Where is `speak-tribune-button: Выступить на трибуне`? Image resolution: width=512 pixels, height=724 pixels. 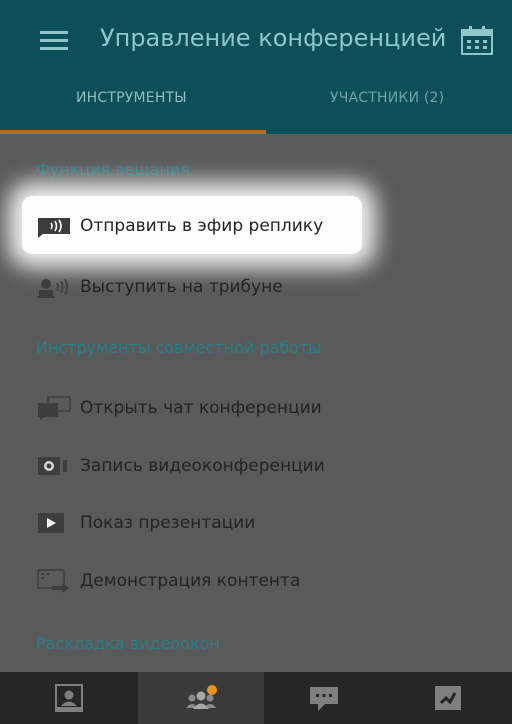 speak-tribune-button: Выступить на трибуне is located at coordinates (159, 287).